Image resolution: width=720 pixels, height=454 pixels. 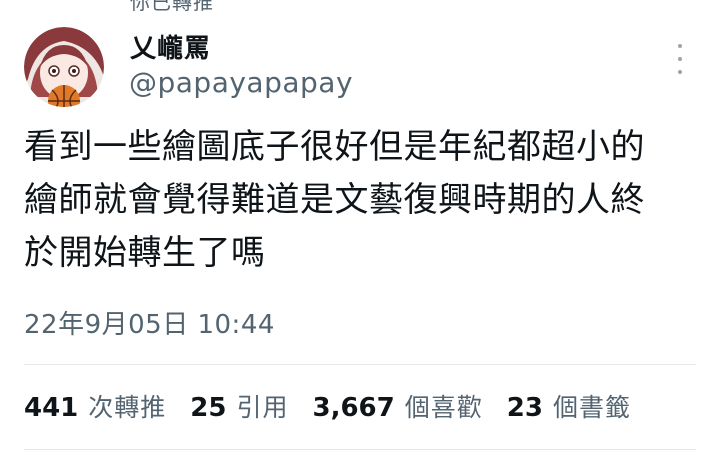 I want to click on quotes-label: 引用, so click(x=262, y=407).